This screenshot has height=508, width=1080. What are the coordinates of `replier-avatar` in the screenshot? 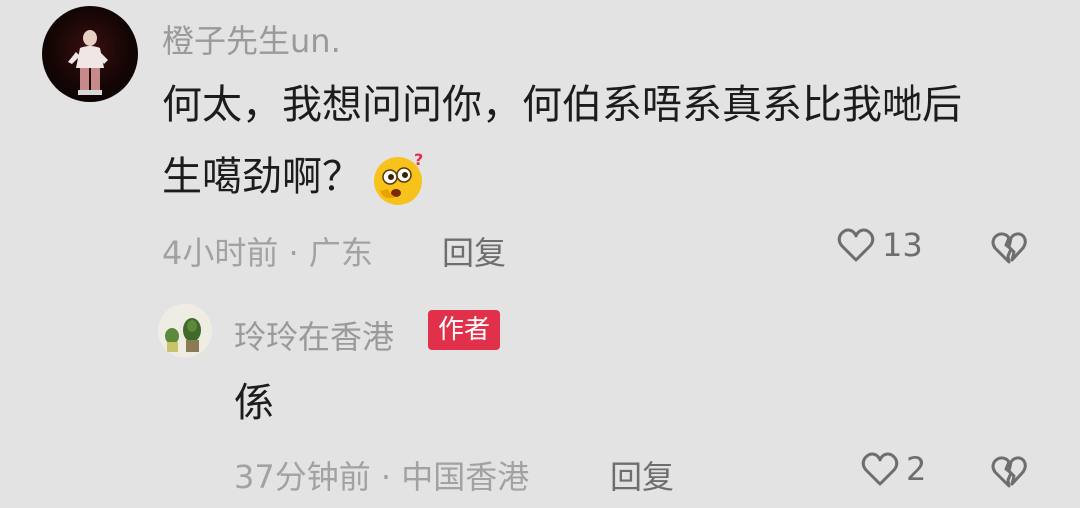 It's located at (185, 331).